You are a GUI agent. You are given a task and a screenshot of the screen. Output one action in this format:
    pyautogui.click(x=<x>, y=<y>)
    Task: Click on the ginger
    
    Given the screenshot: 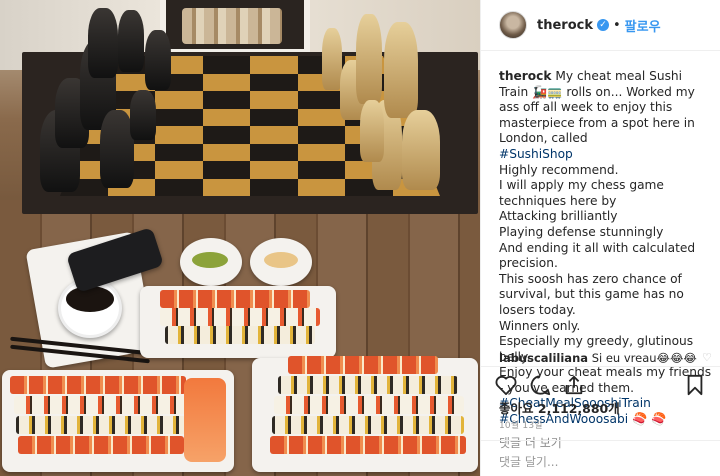 What is the action you would take?
    pyautogui.click(x=281, y=260)
    